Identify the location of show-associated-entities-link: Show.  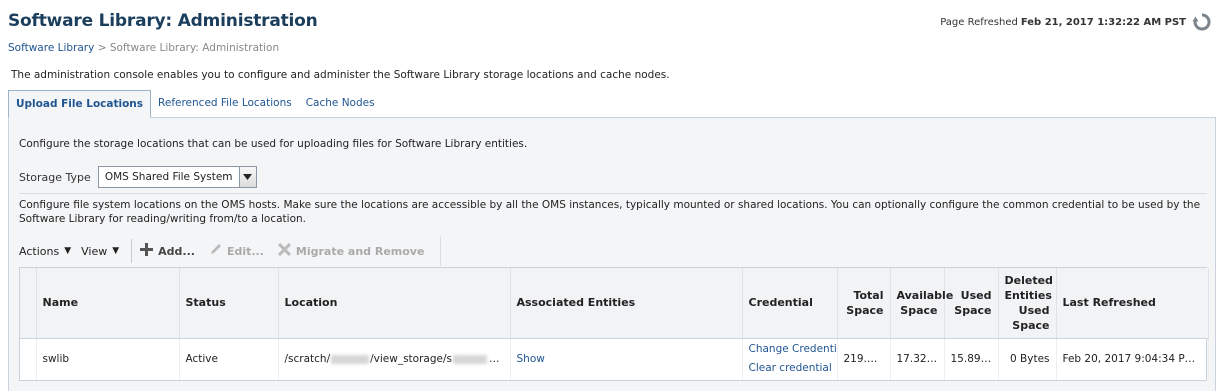
(531, 359).